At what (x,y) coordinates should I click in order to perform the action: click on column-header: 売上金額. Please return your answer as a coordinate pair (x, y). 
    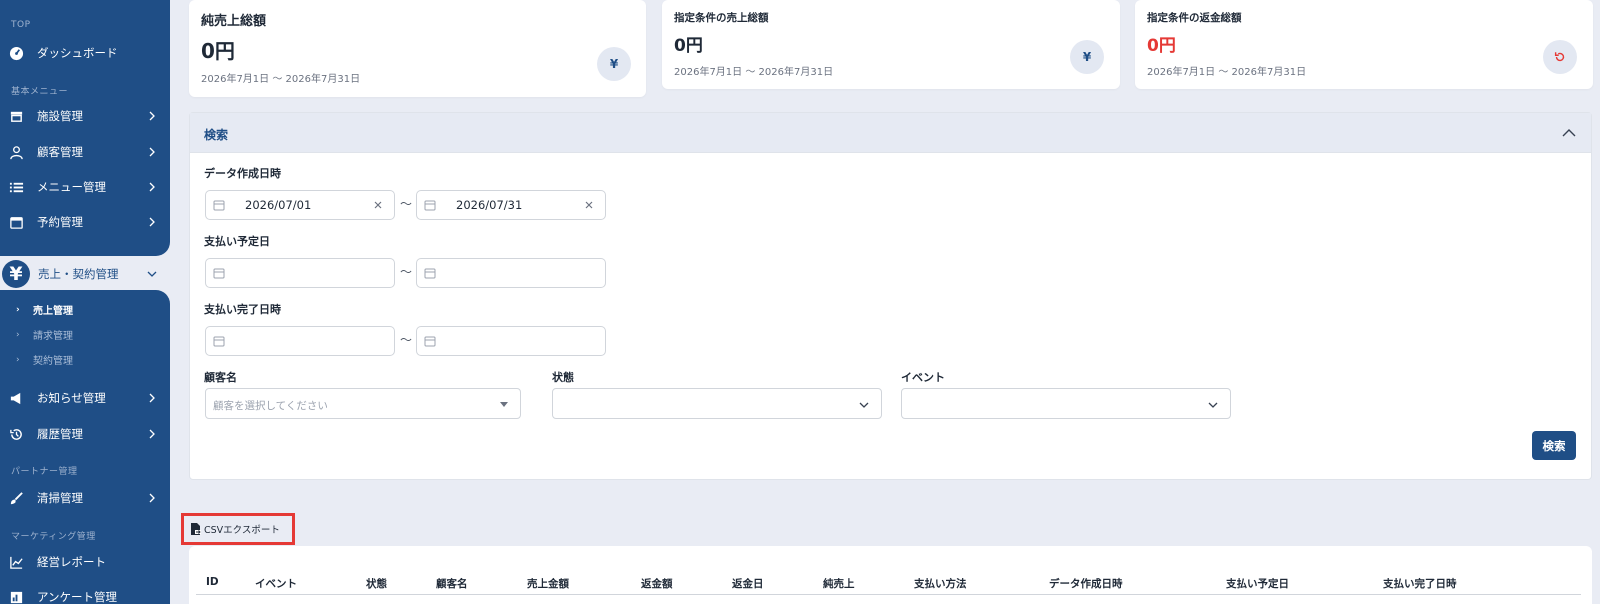
    Looking at the image, I should click on (548, 583).